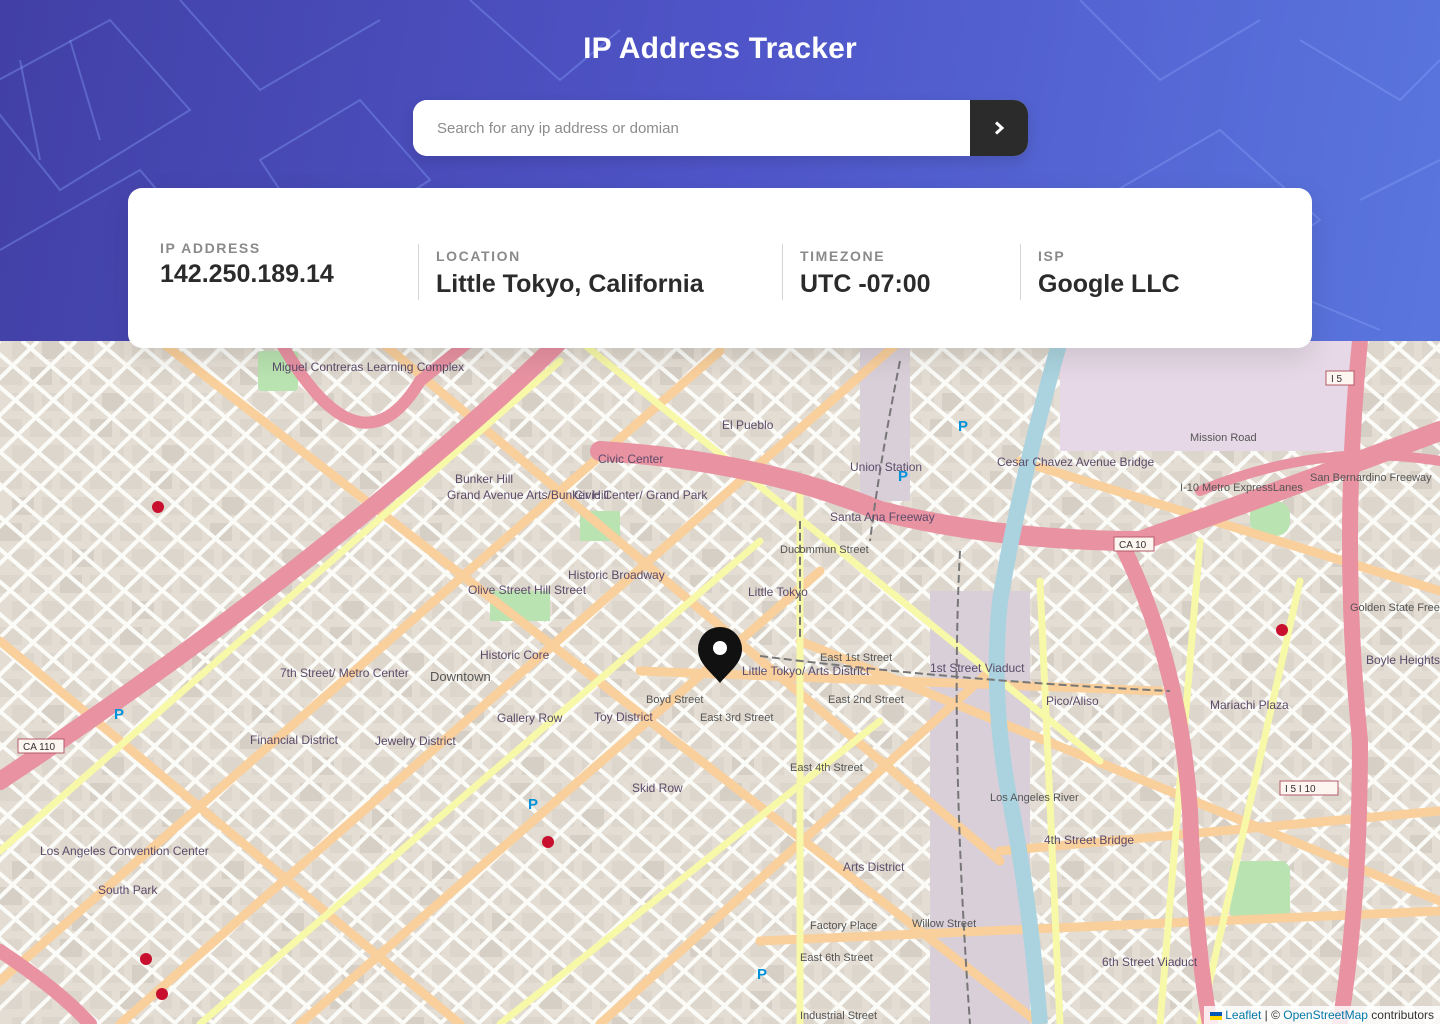  I want to click on chevron-right-icon, so click(999, 128).